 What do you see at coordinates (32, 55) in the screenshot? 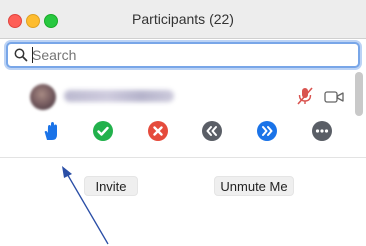
I see `text-caret` at bounding box center [32, 55].